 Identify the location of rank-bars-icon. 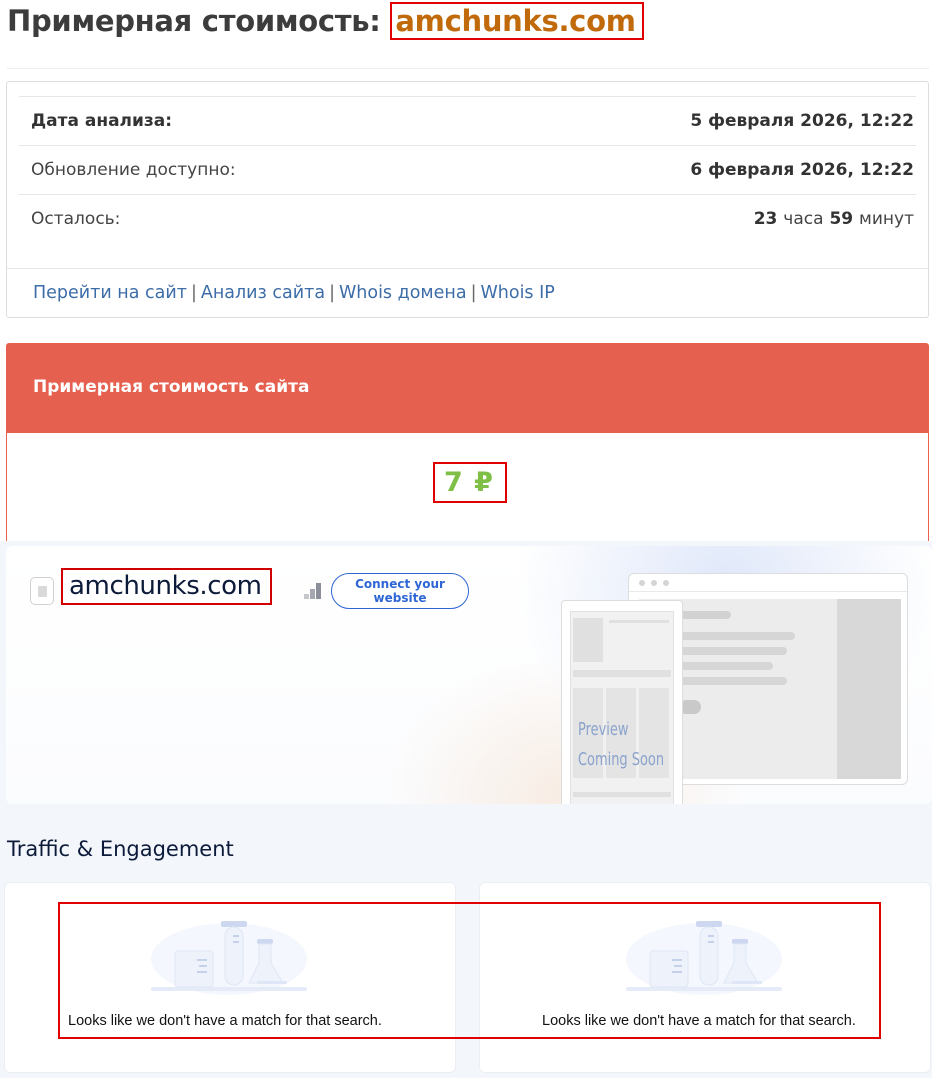
(313, 591).